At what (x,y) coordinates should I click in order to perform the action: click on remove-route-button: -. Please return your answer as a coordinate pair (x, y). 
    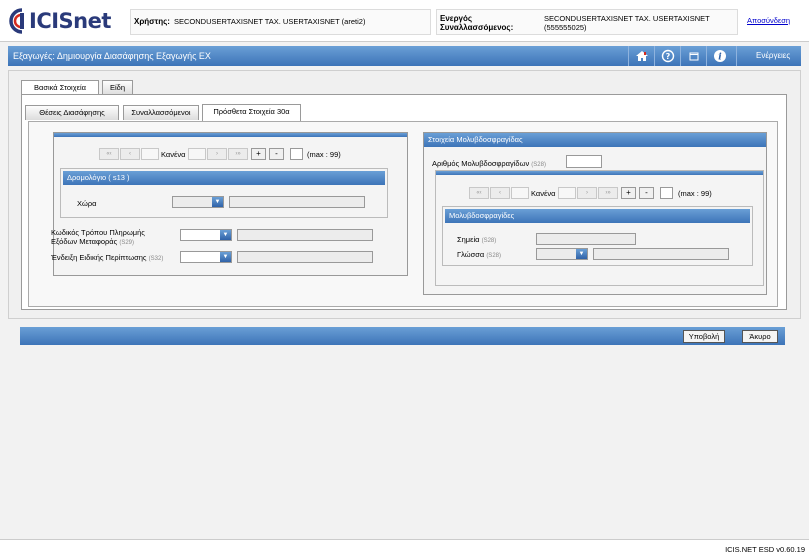
    Looking at the image, I should click on (276, 154).